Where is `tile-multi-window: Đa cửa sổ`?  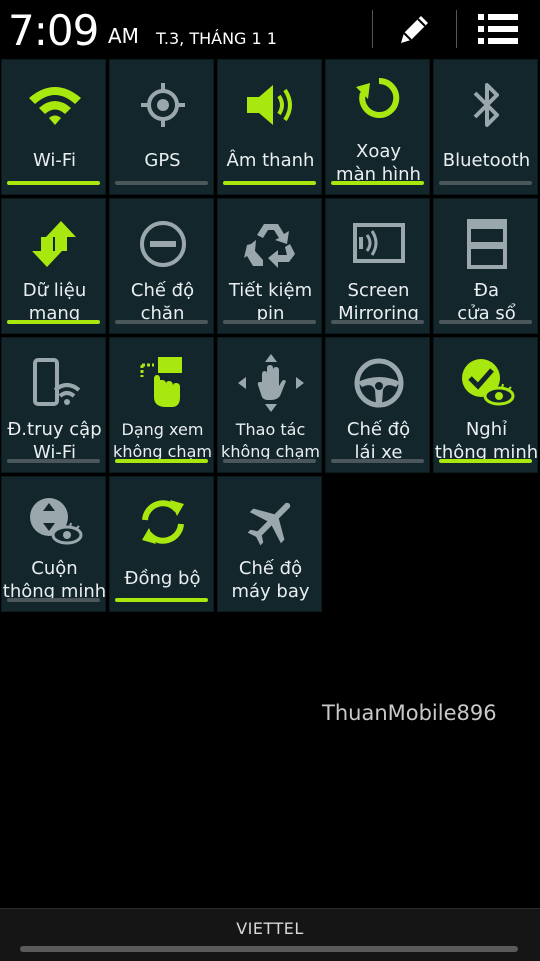
tile-multi-window: Đa cửa sổ is located at coordinates (485, 266).